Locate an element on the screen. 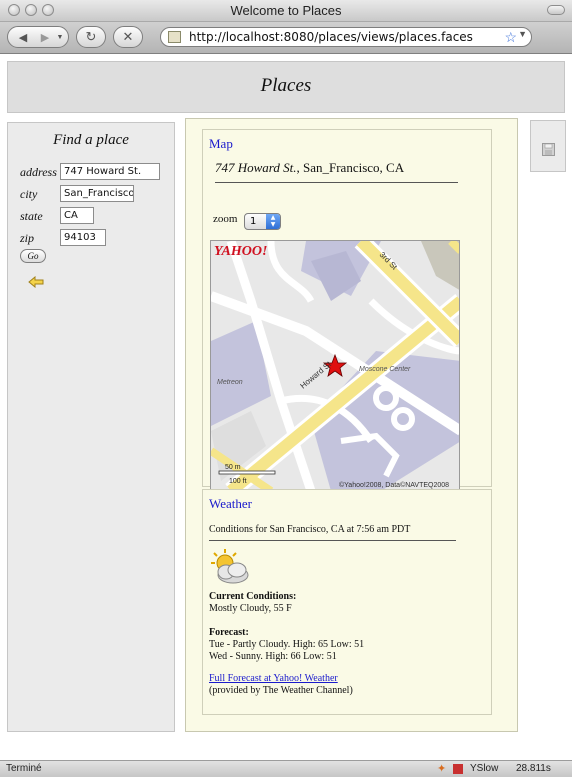  bookmark-star-icon: ☆ is located at coordinates (510, 37).